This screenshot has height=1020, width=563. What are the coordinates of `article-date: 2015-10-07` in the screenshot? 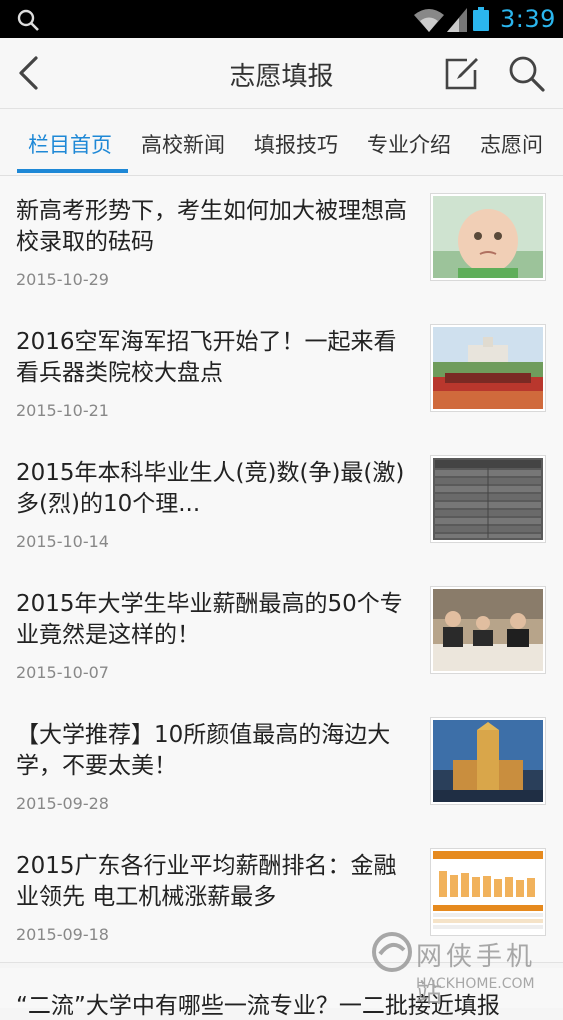 It's located at (62, 672).